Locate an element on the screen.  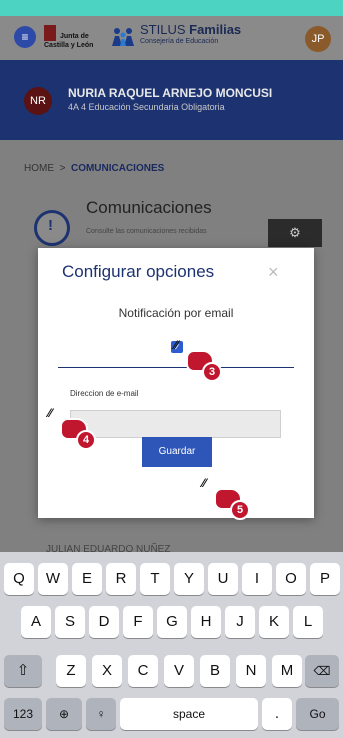
app-title-light: STILUS is located at coordinates (163, 29).